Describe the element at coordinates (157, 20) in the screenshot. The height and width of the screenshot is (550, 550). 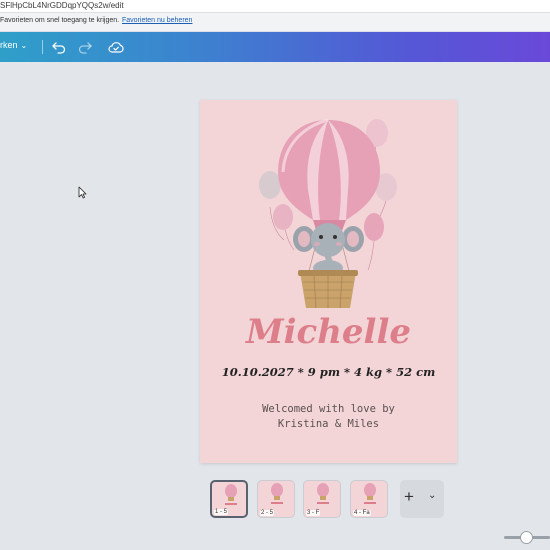
I see `manage-favorites-link: Favorieten nu beheren` at that location.